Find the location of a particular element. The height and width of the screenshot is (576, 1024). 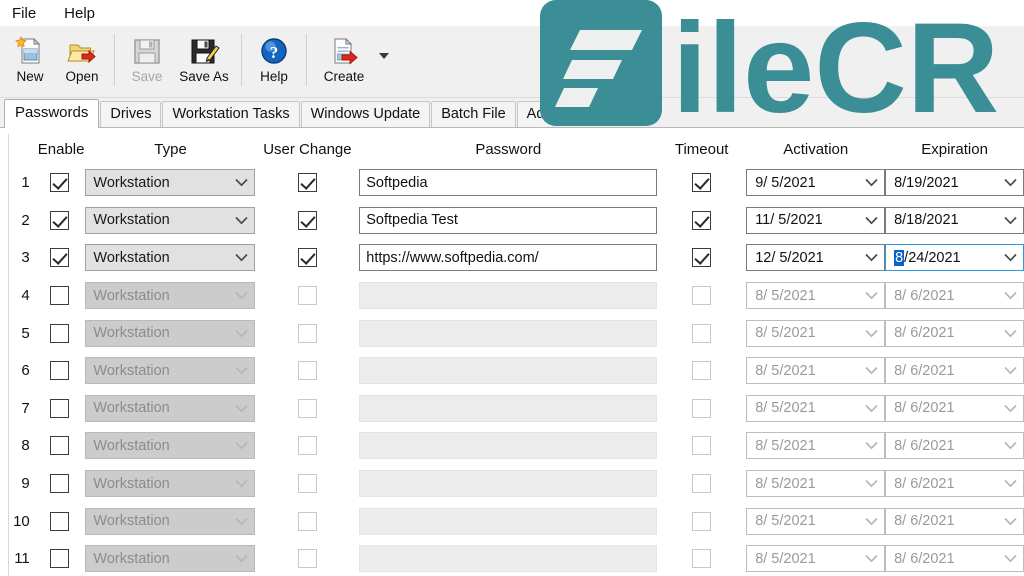

password-input: Softpedia is located at coordinates (508, 183).